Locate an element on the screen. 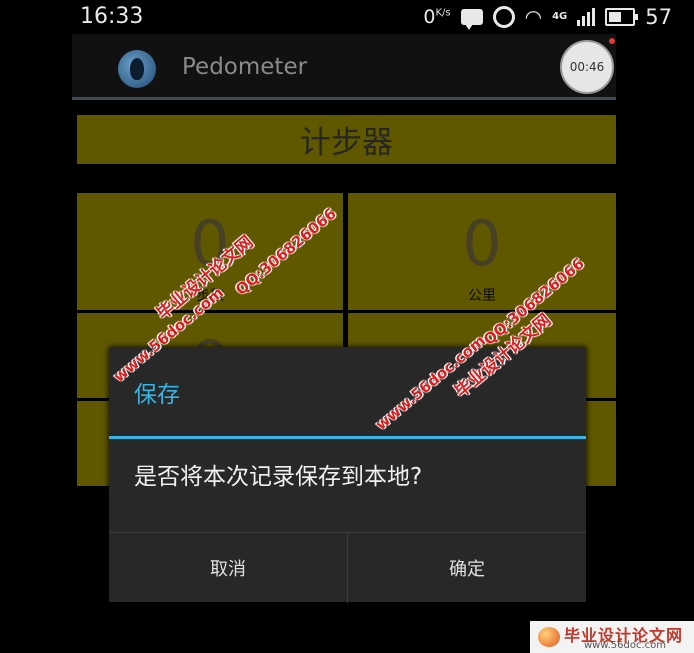 This screenshot has width=694, height=653. status-bar: 16:33 0K/s ◠ 4G 57 is located at coordinates (347, 17).